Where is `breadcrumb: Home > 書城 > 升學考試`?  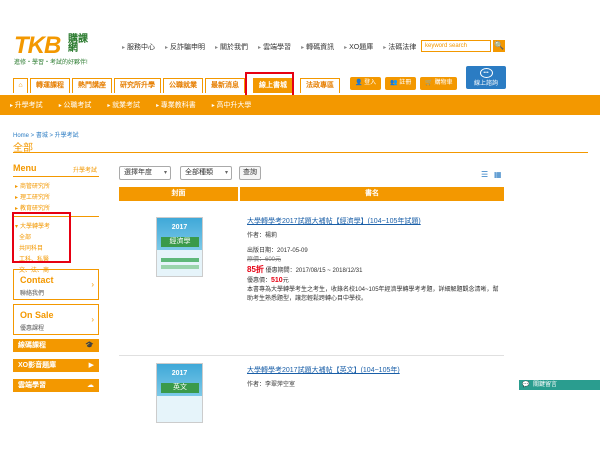
breadcrumb: Home > 書城 > 升學考試 is located at coordinates (46, 134).